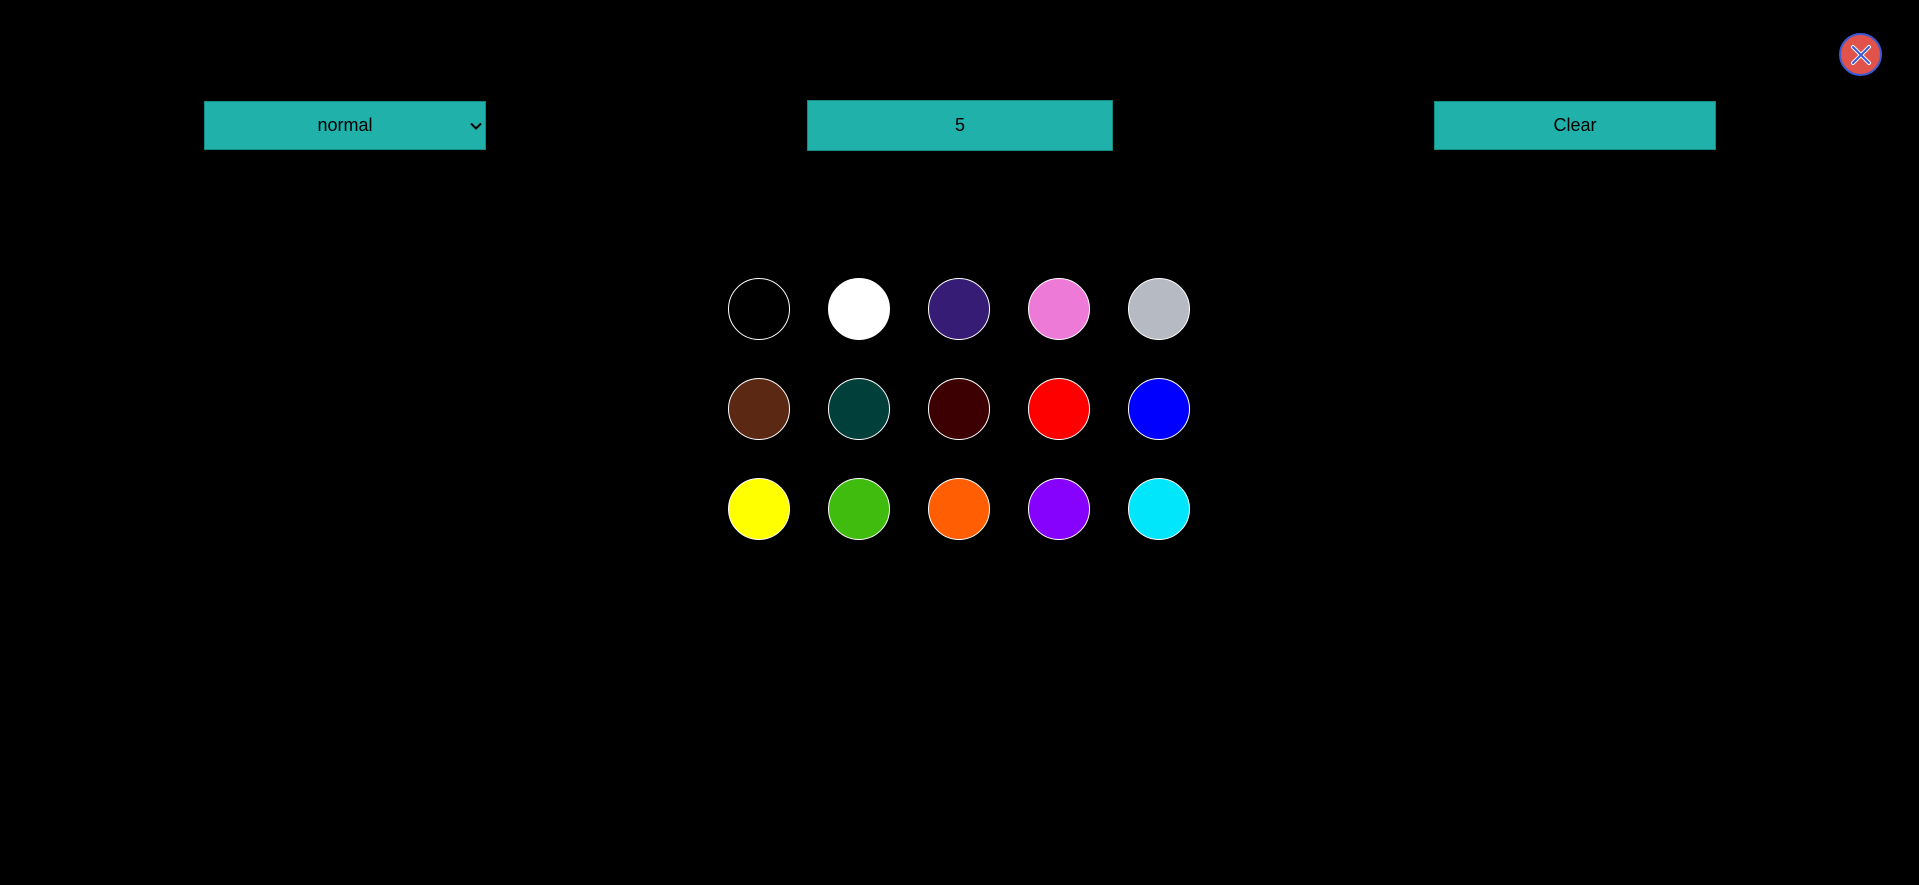  What do you see at coordinates (759, 309) in the screenshot?
I see `color-swatch-black` at bounding box center [759, 309].